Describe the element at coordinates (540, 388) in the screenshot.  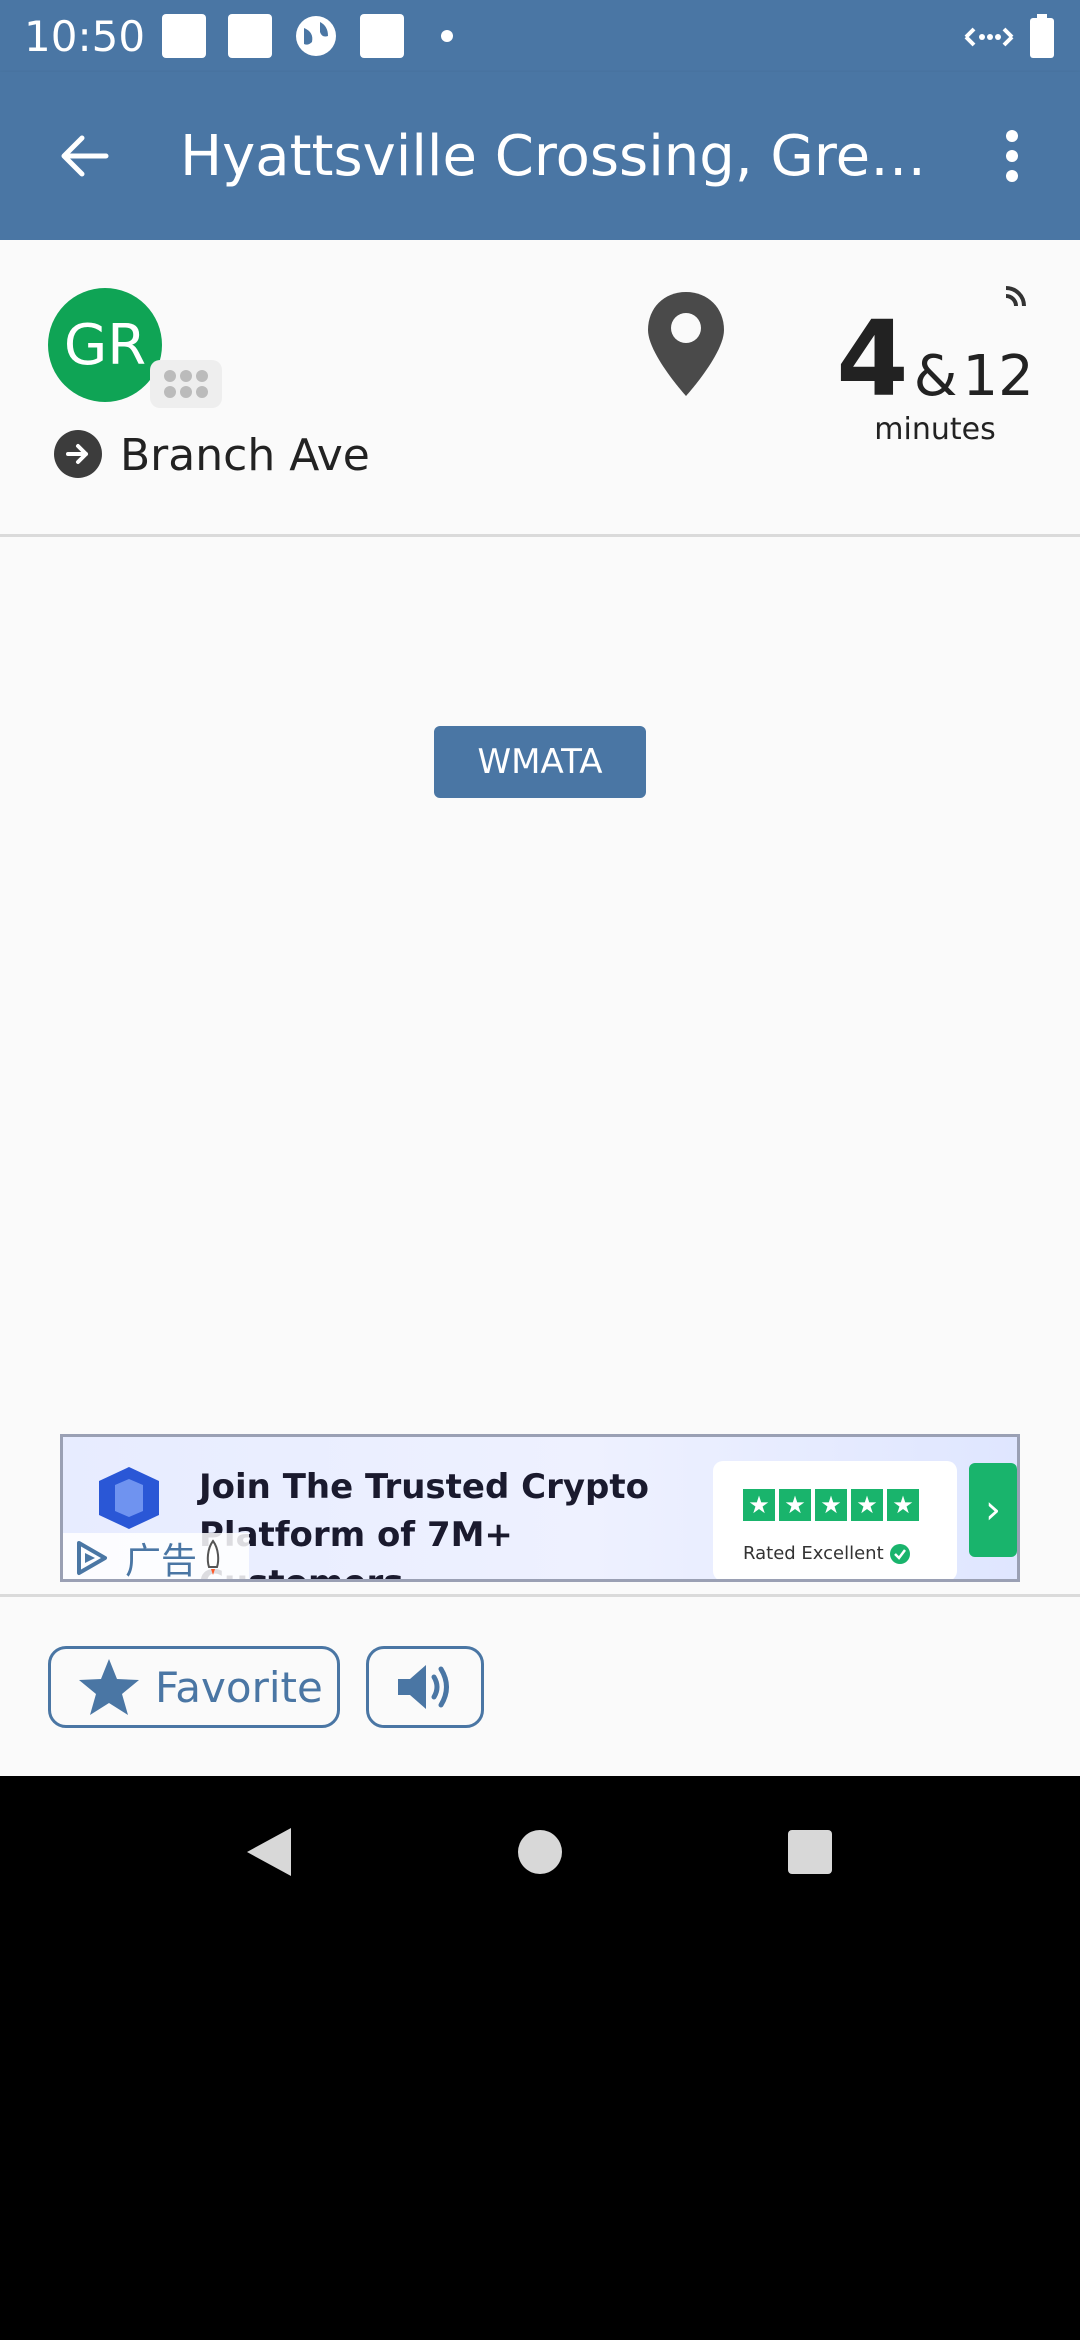
I see `prediction-row: GR Branch Ave 4 & 12 minutes` at that location.